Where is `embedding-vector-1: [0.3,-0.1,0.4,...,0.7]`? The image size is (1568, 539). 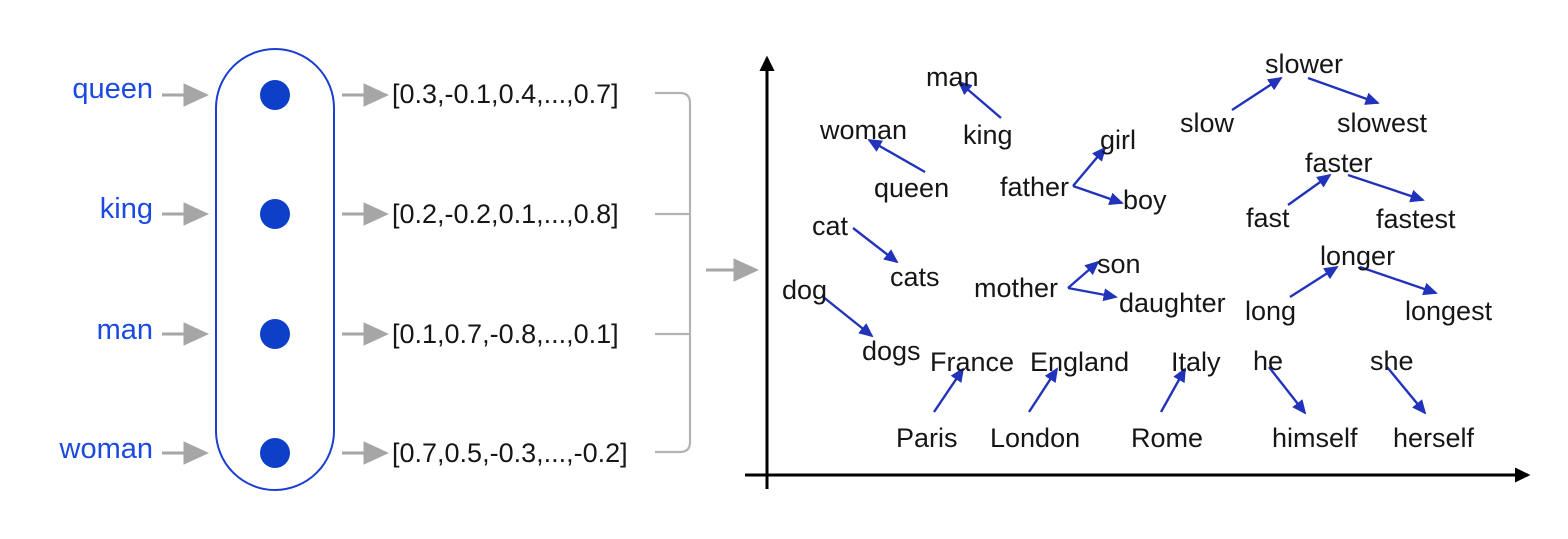 embedding-vector-1: [0.3,-0.1,0.4,...,0.7] is located at coordinates (505, 94).